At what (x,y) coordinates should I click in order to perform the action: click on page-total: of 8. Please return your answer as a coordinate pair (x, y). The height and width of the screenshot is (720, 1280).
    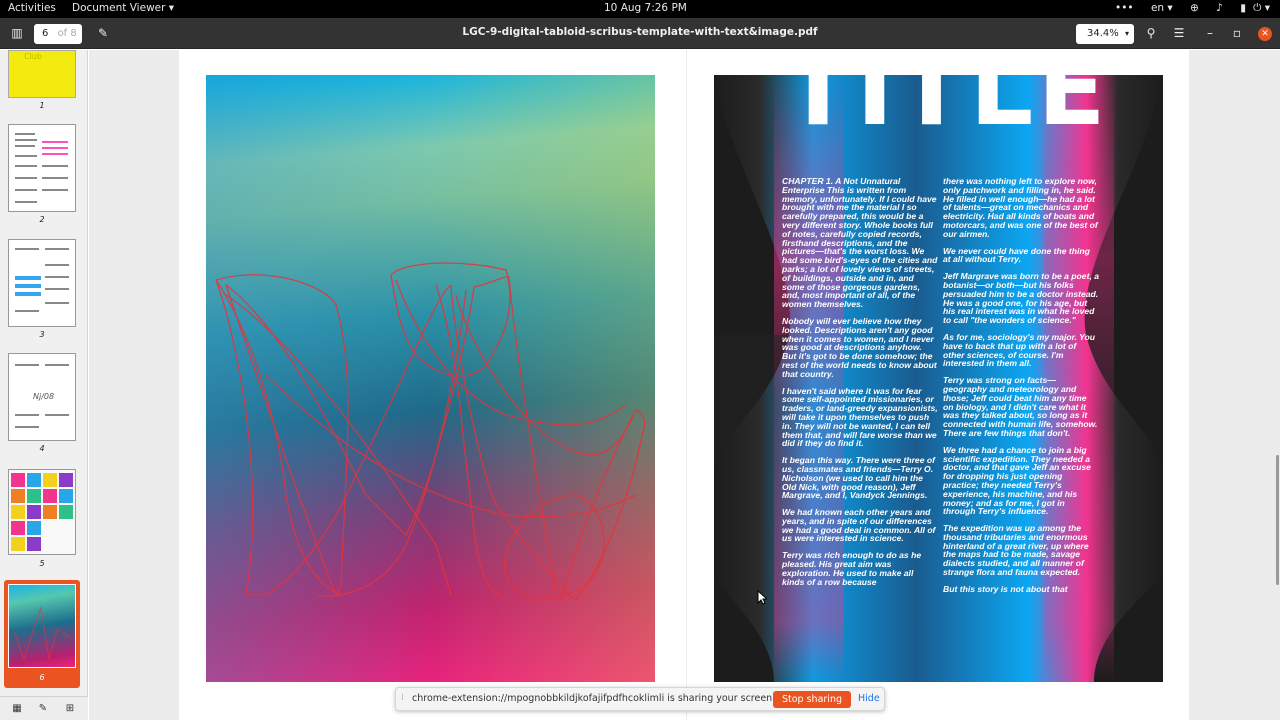
    Looking at the image, I should click on (67, 33).